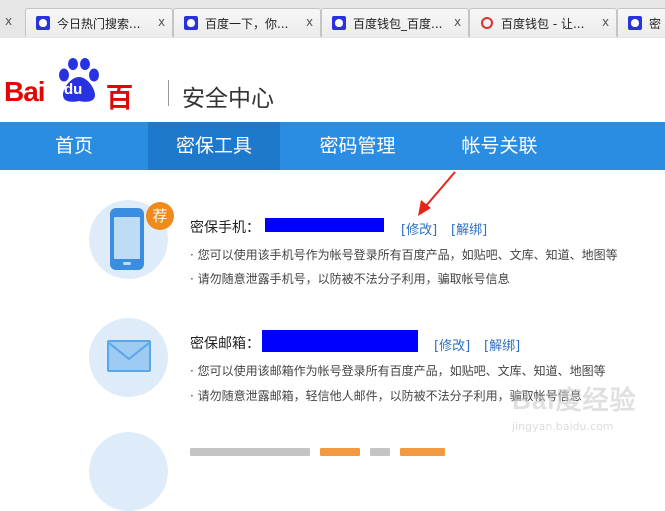  Describe the element at coordinates (128, 471) in the screenshot. I see `third-item-icon-circle` at that location.